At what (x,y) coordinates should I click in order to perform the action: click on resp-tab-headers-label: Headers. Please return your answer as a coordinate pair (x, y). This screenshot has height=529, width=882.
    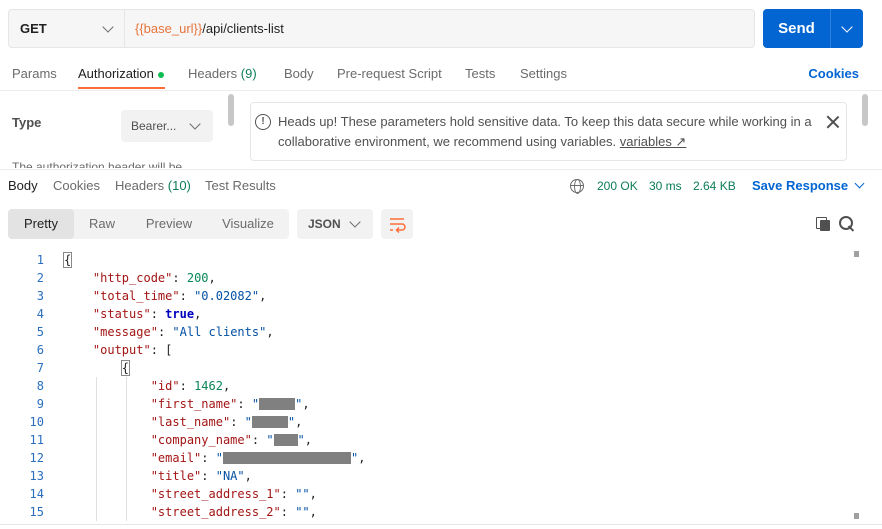
    Looking at the image, I should click on (140, 185).